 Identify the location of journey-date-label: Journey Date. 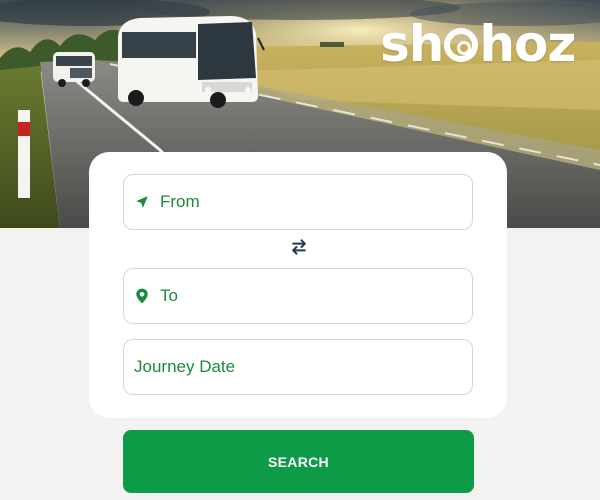
(185, 366).